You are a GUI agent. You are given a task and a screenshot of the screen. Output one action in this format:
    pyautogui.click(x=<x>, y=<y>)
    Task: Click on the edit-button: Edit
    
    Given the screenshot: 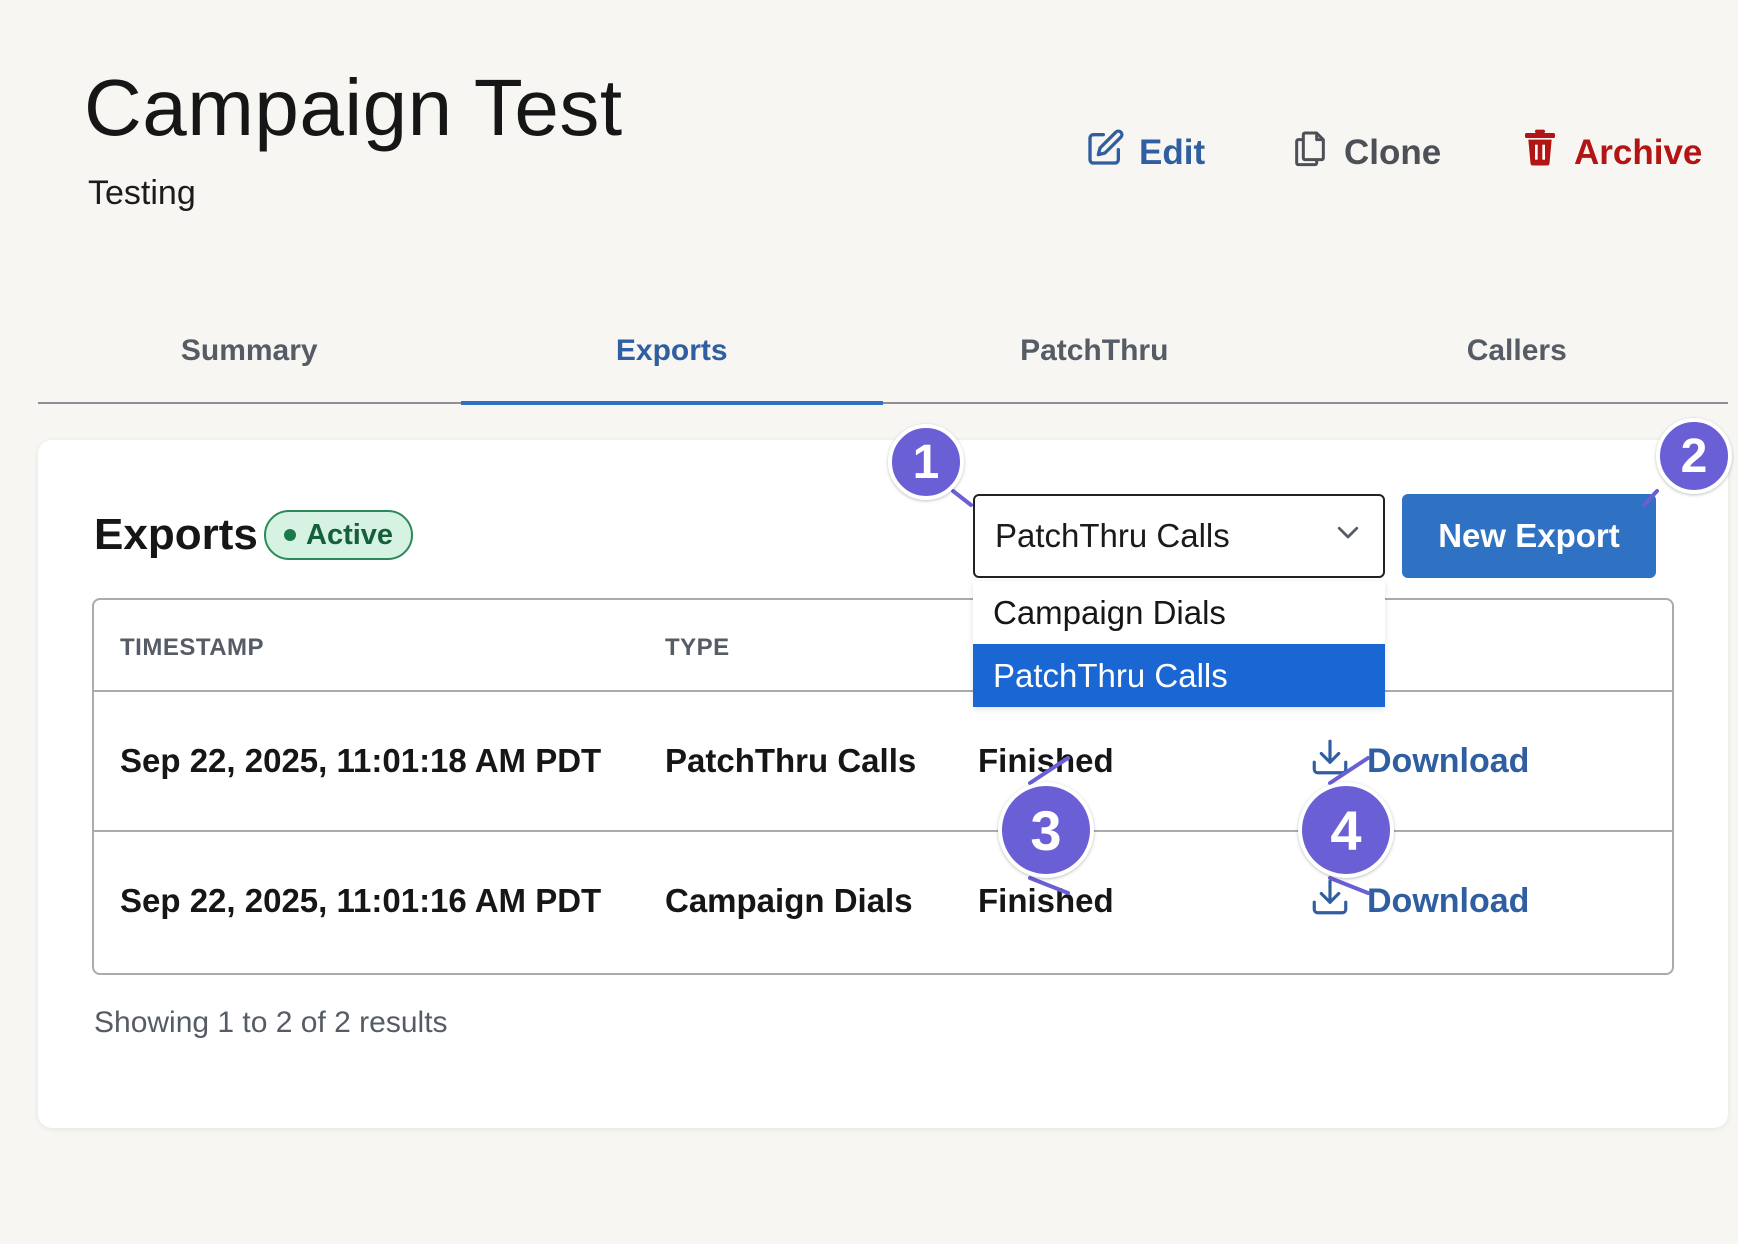 What is the action you would take?
    pyautogui.click(x=1145, y=152)
    